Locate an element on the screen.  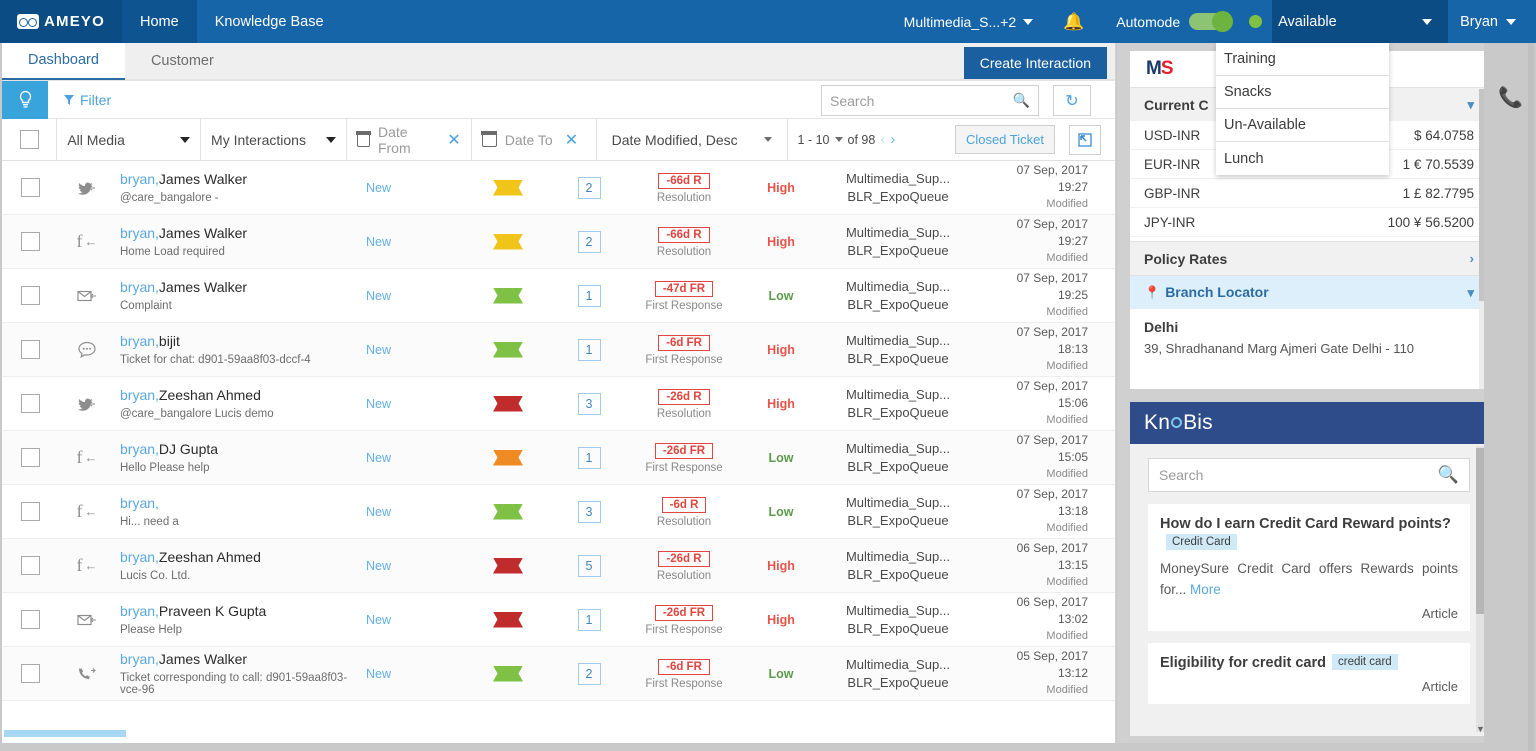
interaction-count-badge: 3 is located at coordinates (589, 511).